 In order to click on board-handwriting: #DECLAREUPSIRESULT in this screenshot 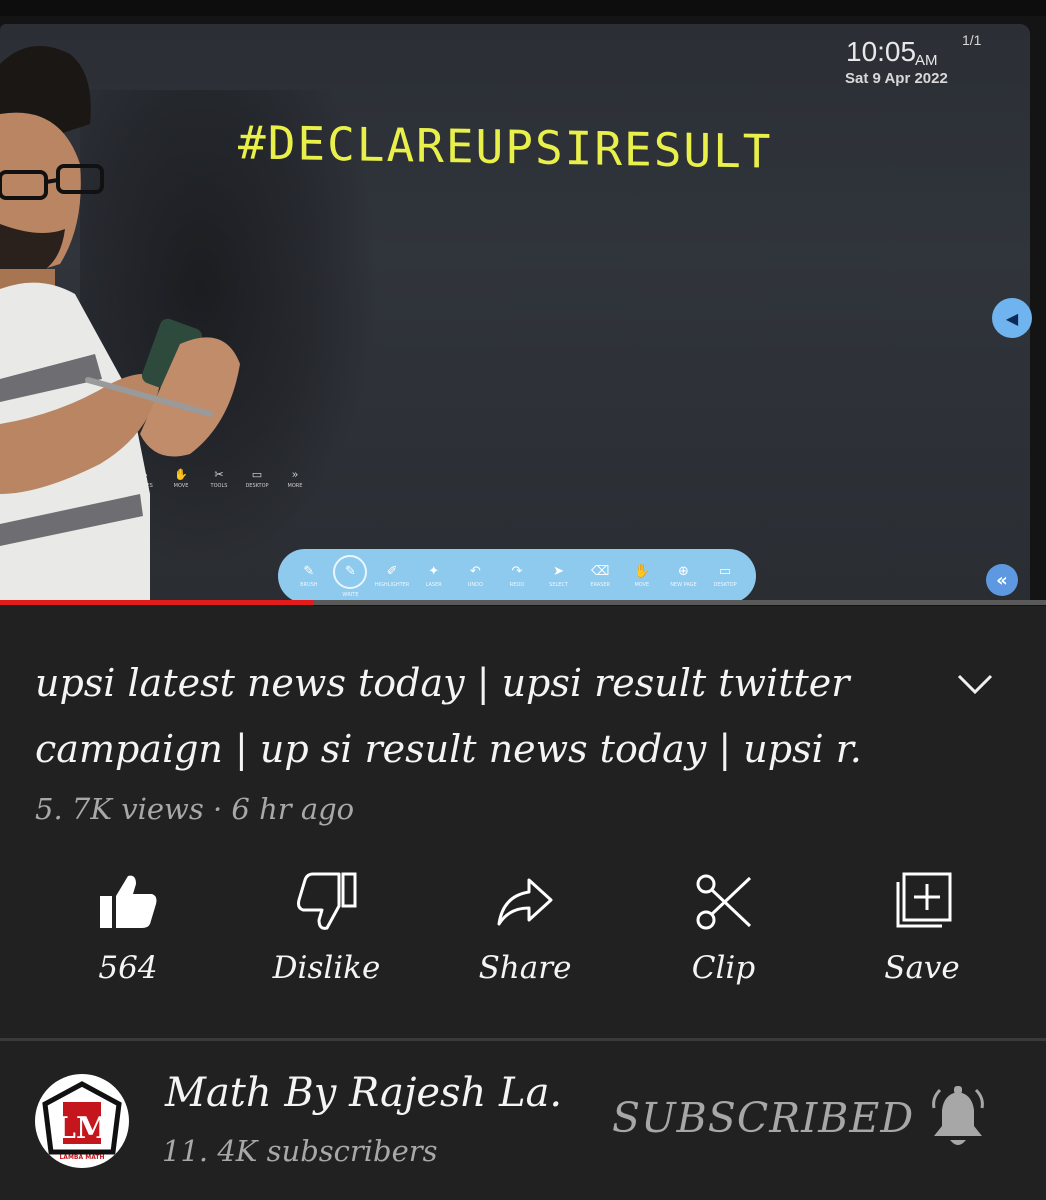, I will do `click(505, 147)`.